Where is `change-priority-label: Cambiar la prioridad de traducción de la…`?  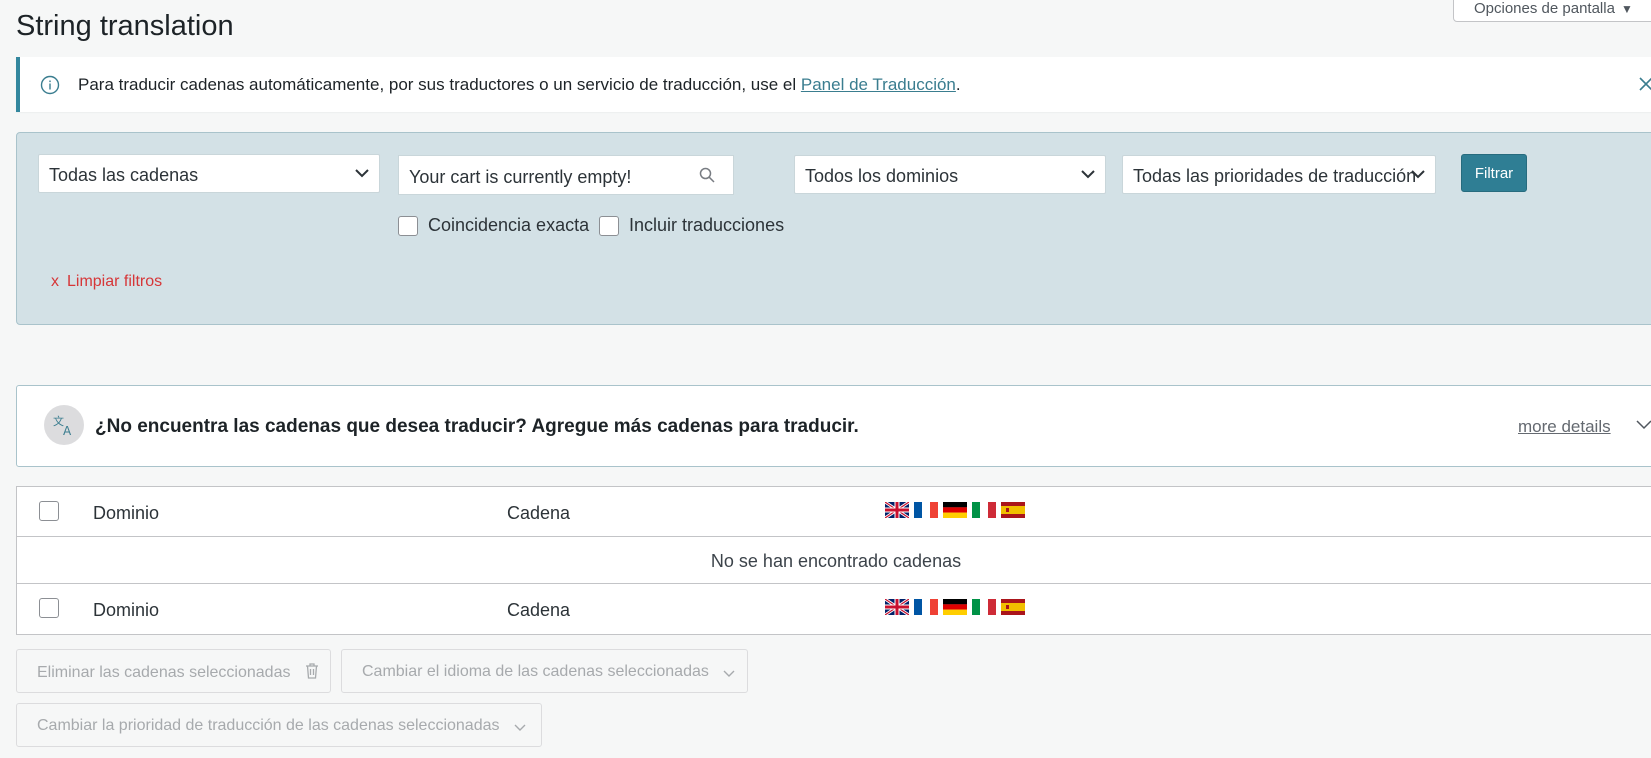
change-priority-label: Cambiar la prioridad de traducción de la… is located at coordinates (268, 725).